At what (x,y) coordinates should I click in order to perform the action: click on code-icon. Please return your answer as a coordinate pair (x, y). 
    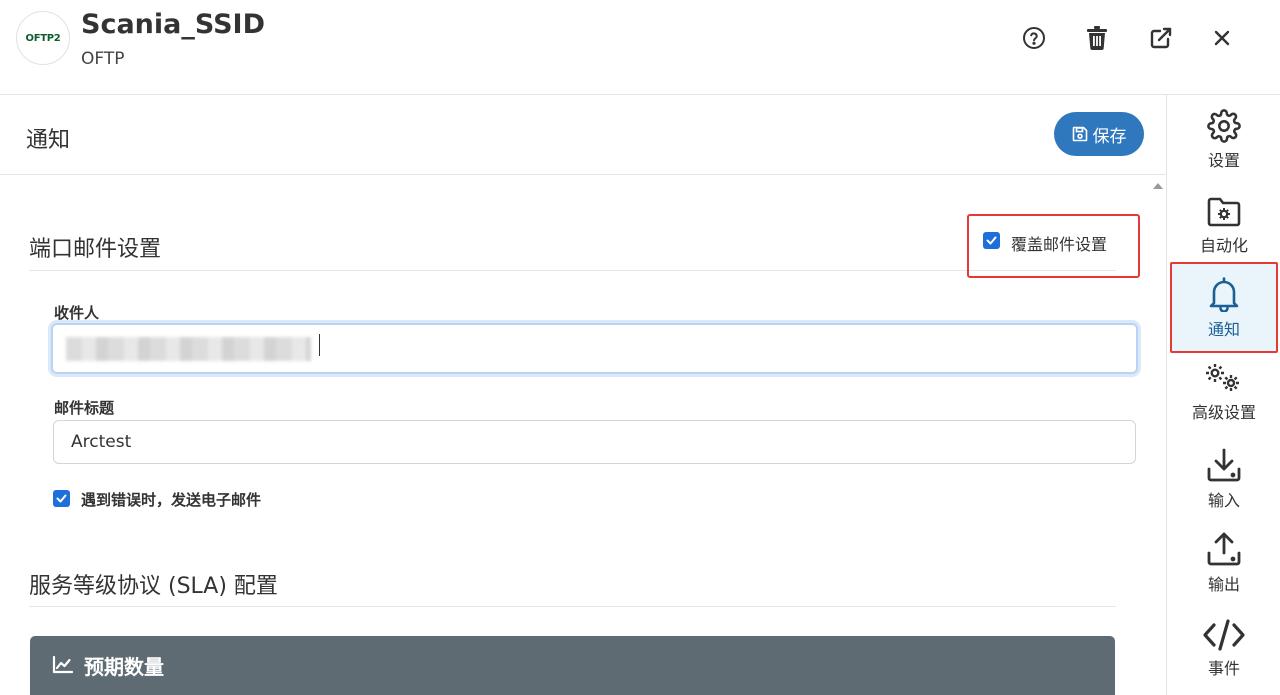
    Looking at the image, I should click on (1224, 635).